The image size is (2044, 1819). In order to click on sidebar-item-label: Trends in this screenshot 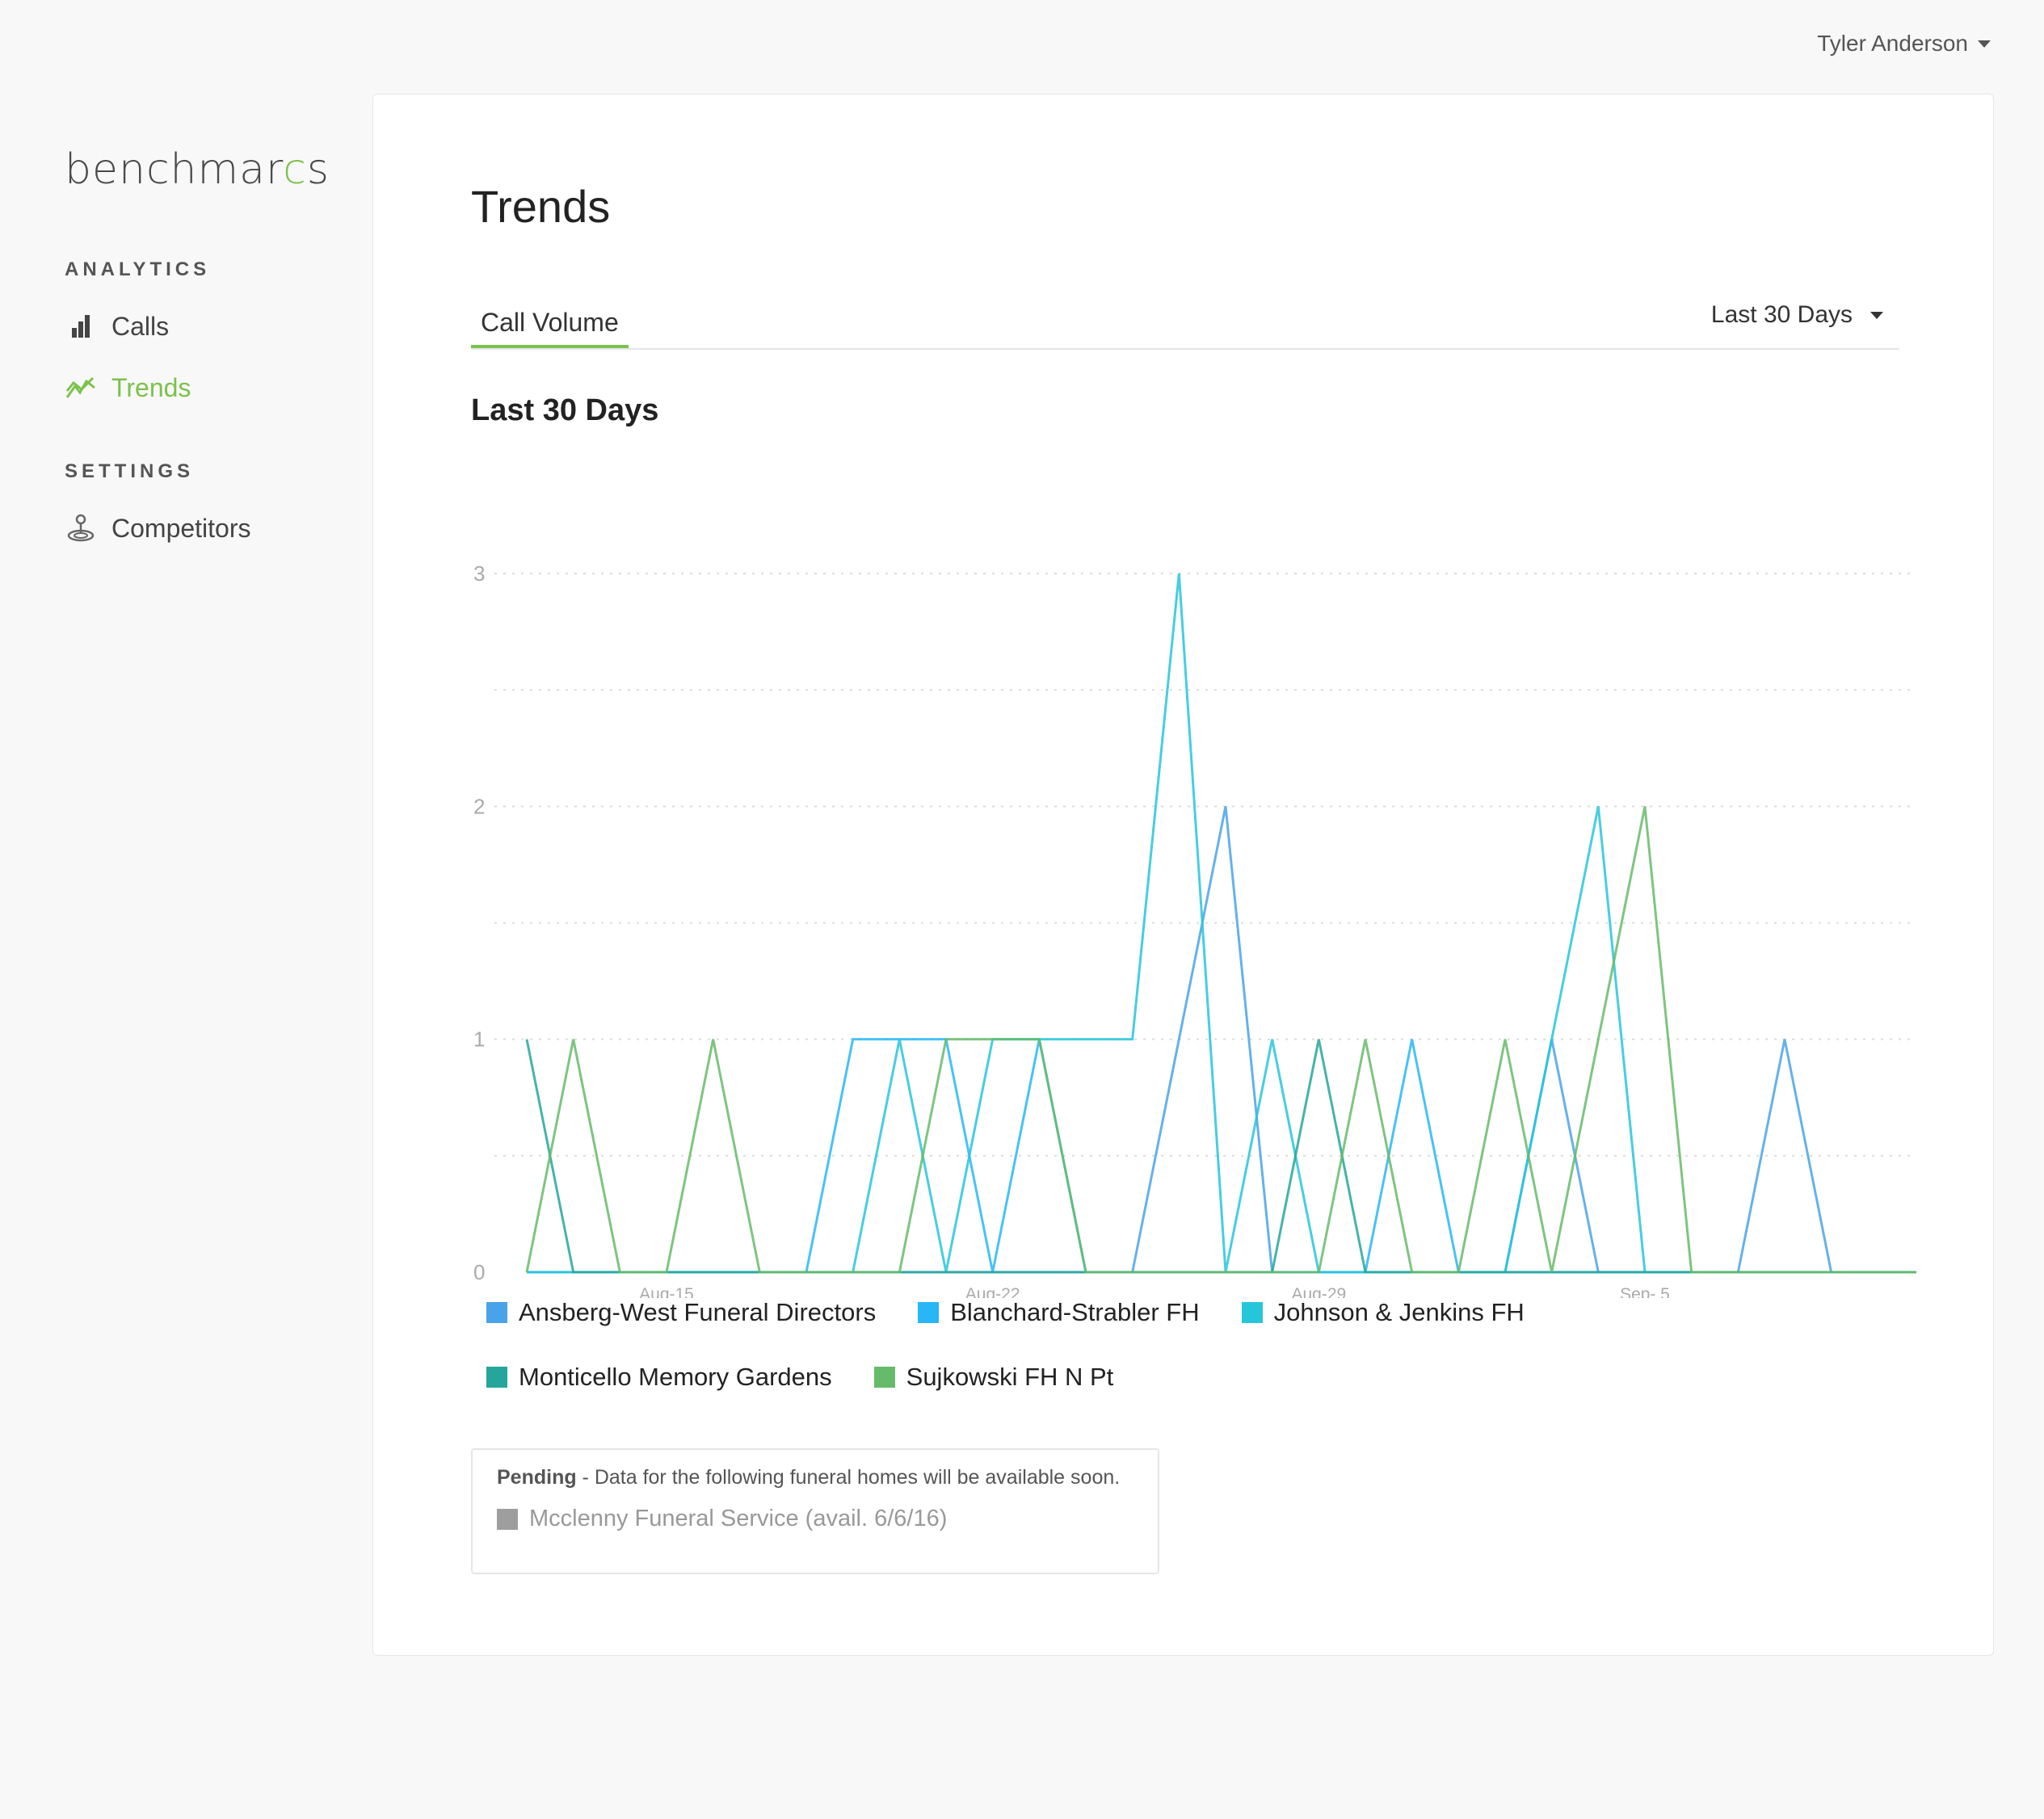, I will do `click(151, 387)`.